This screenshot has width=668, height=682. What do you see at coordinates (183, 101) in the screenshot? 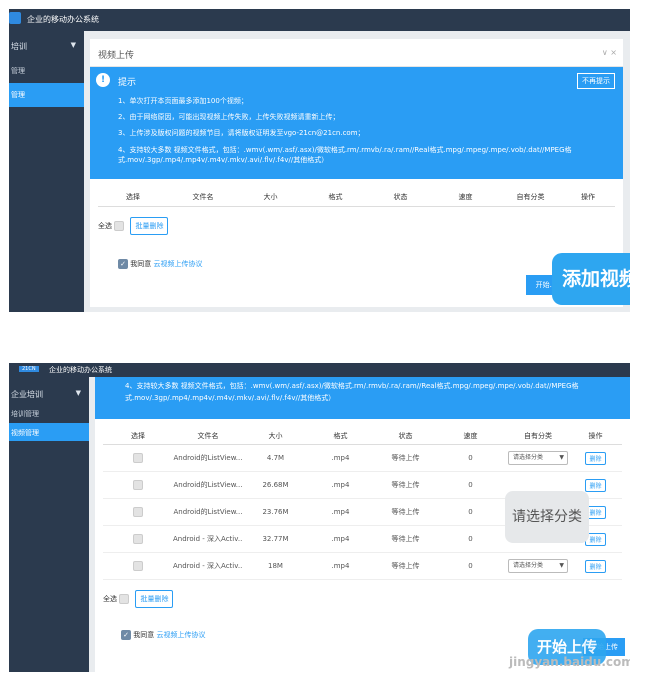
I see `notice-line: 1、单次打开本页面最多添加100个视频；` at bounding box center [183, 101].